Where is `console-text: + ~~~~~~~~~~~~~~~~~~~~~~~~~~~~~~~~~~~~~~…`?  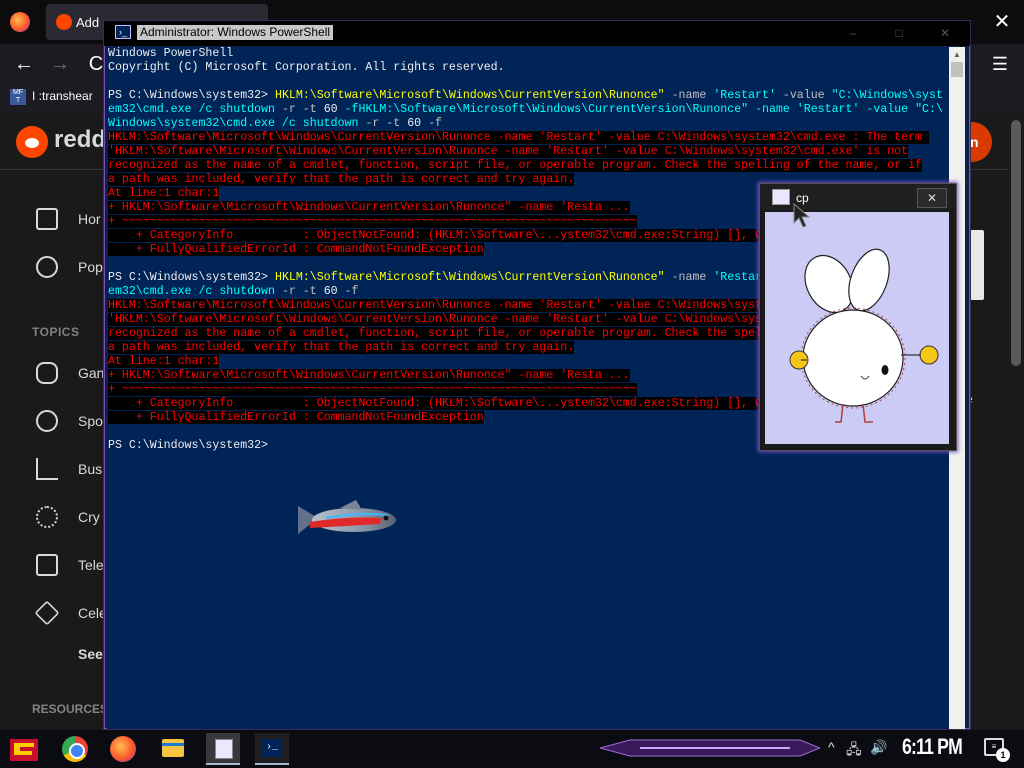 console-text: + ~~~~~~~~~~~~~~~~~~~~~~~~~~~~~~~~~~~~~~… is located at coordinates (372, 221).